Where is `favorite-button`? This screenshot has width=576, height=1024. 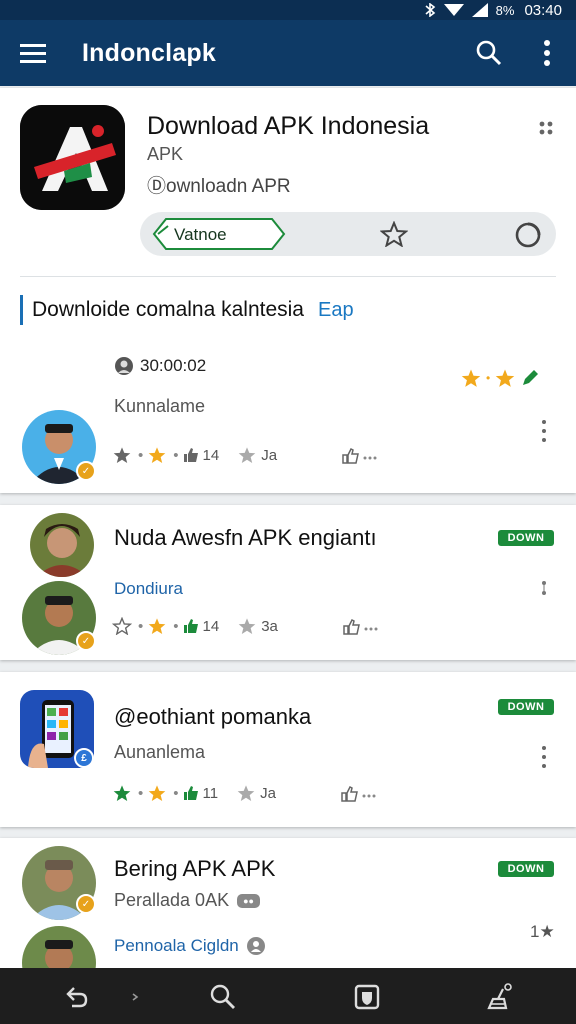 favorite-button is located at coordinates (394, 236).